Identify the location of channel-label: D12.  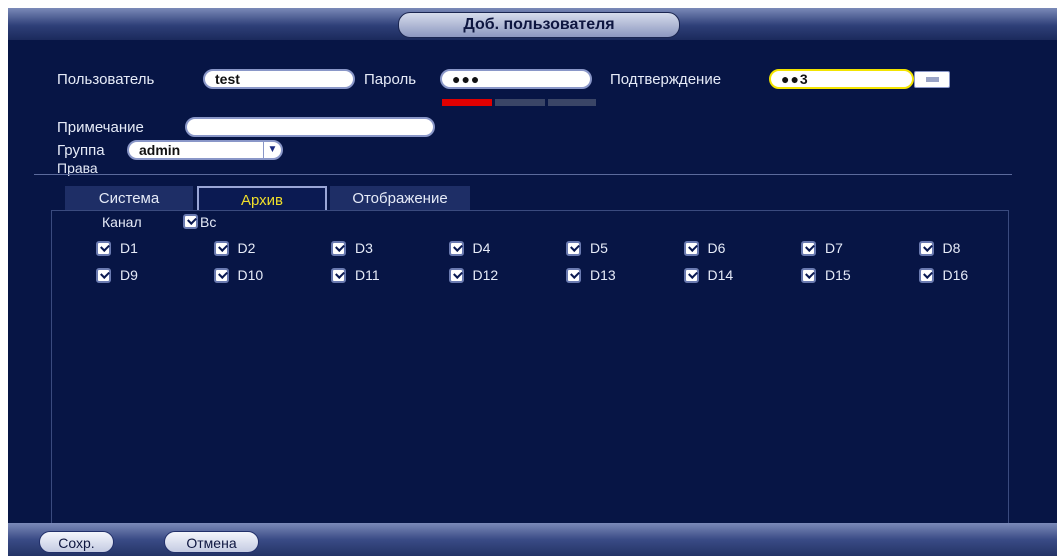
(485, 275).